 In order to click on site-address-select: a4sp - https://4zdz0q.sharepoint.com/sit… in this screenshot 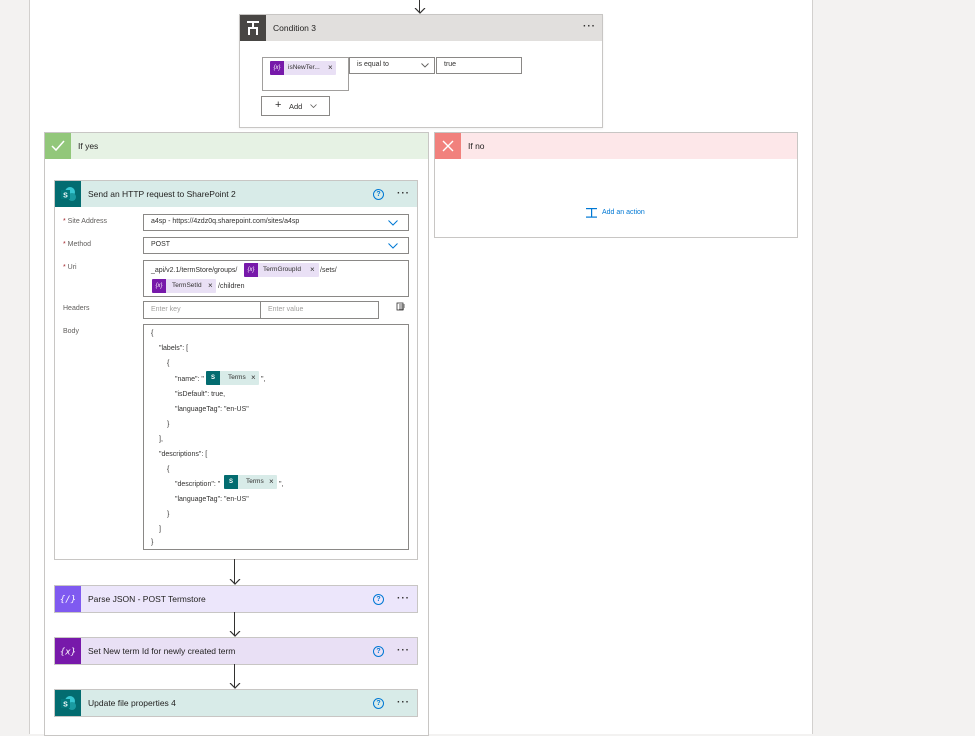, I will do `click(276, 222)`.